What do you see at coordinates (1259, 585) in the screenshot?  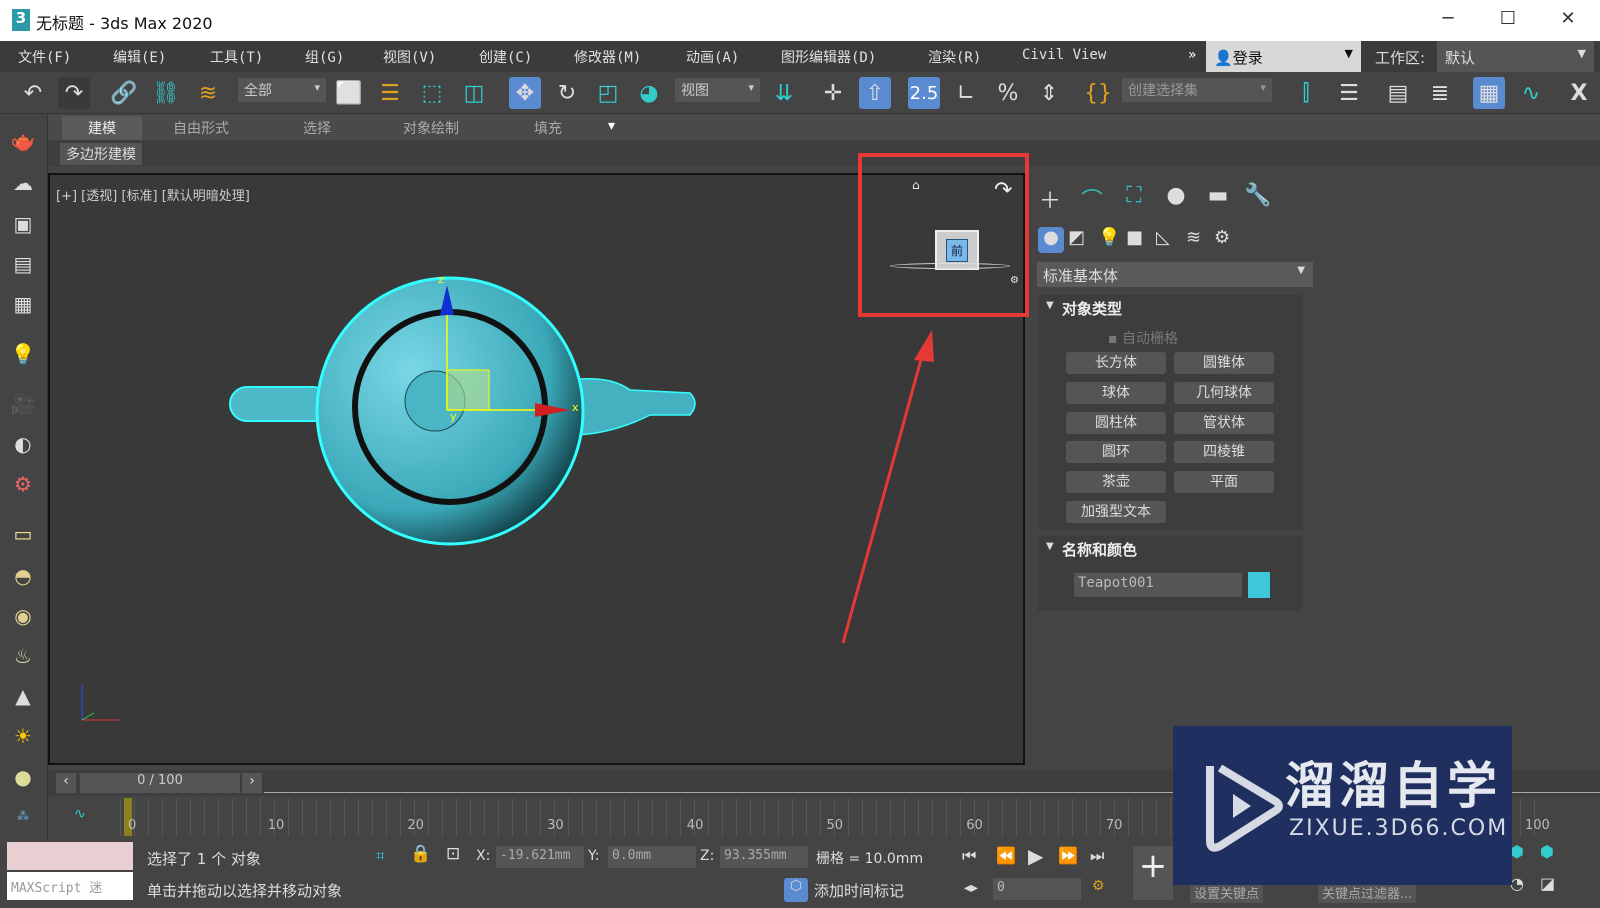 I see `object-color-swatch` at bounding box center [1259, 585].